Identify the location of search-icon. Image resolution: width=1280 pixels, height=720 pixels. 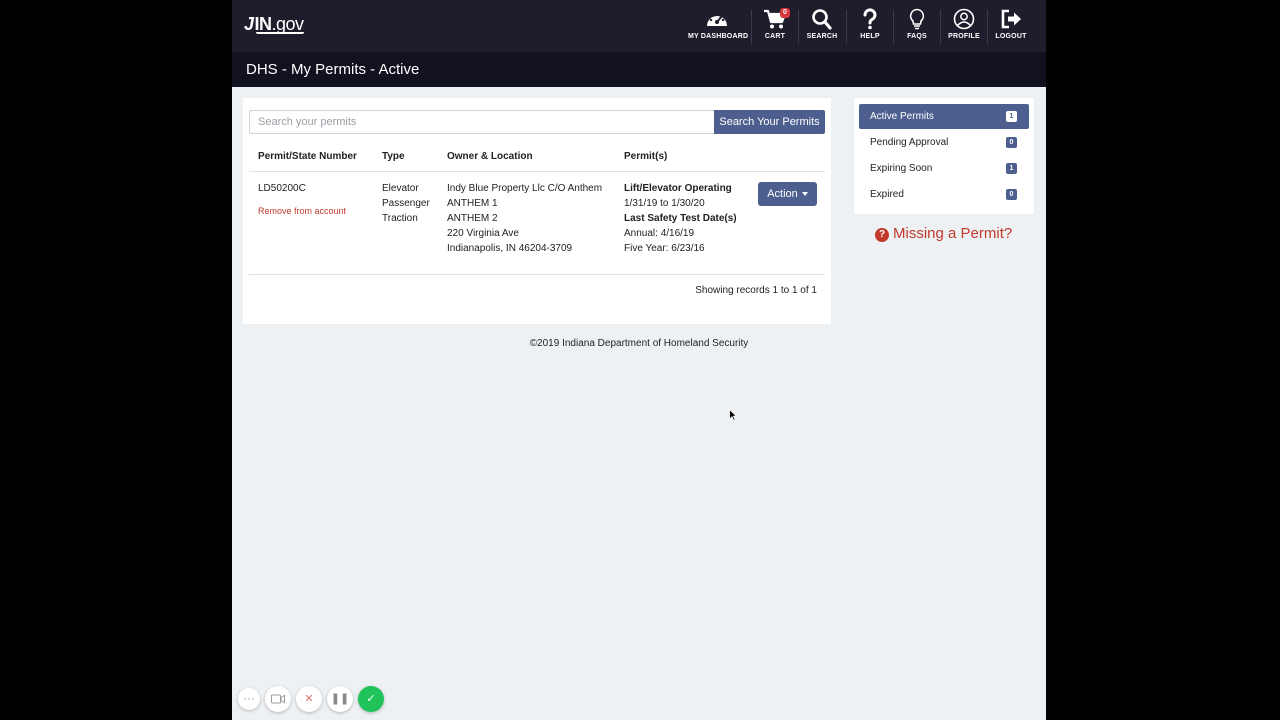
(822, 19).